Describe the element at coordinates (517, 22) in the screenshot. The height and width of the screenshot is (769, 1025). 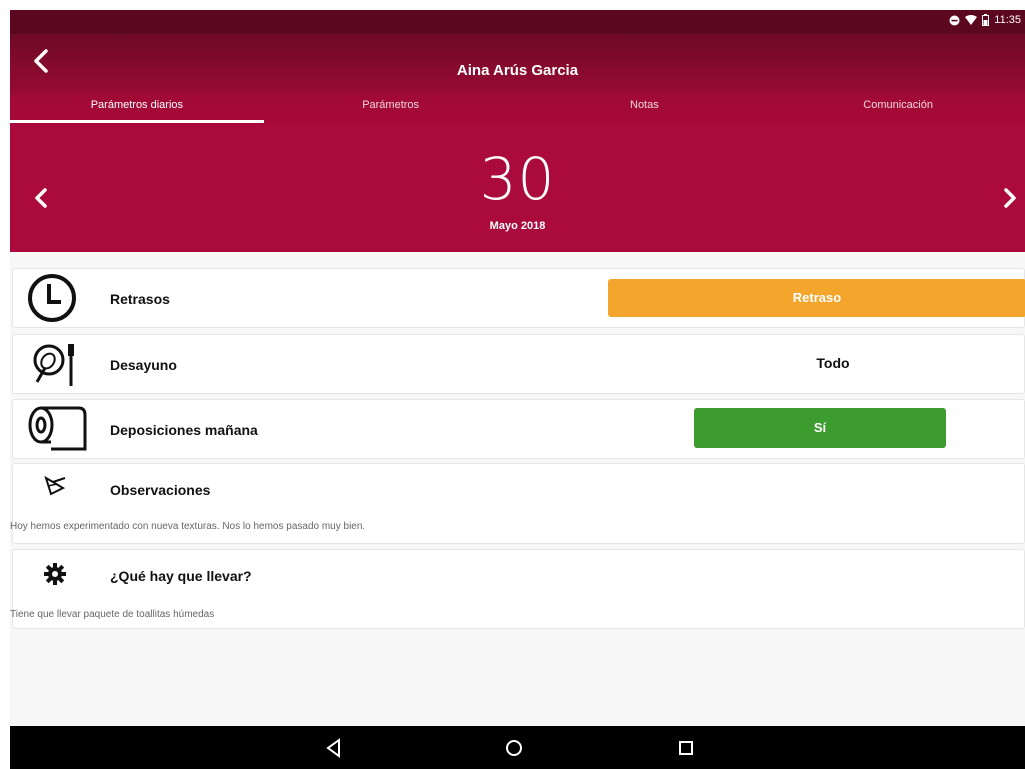
I see `status-bar: 11:35` at that location.